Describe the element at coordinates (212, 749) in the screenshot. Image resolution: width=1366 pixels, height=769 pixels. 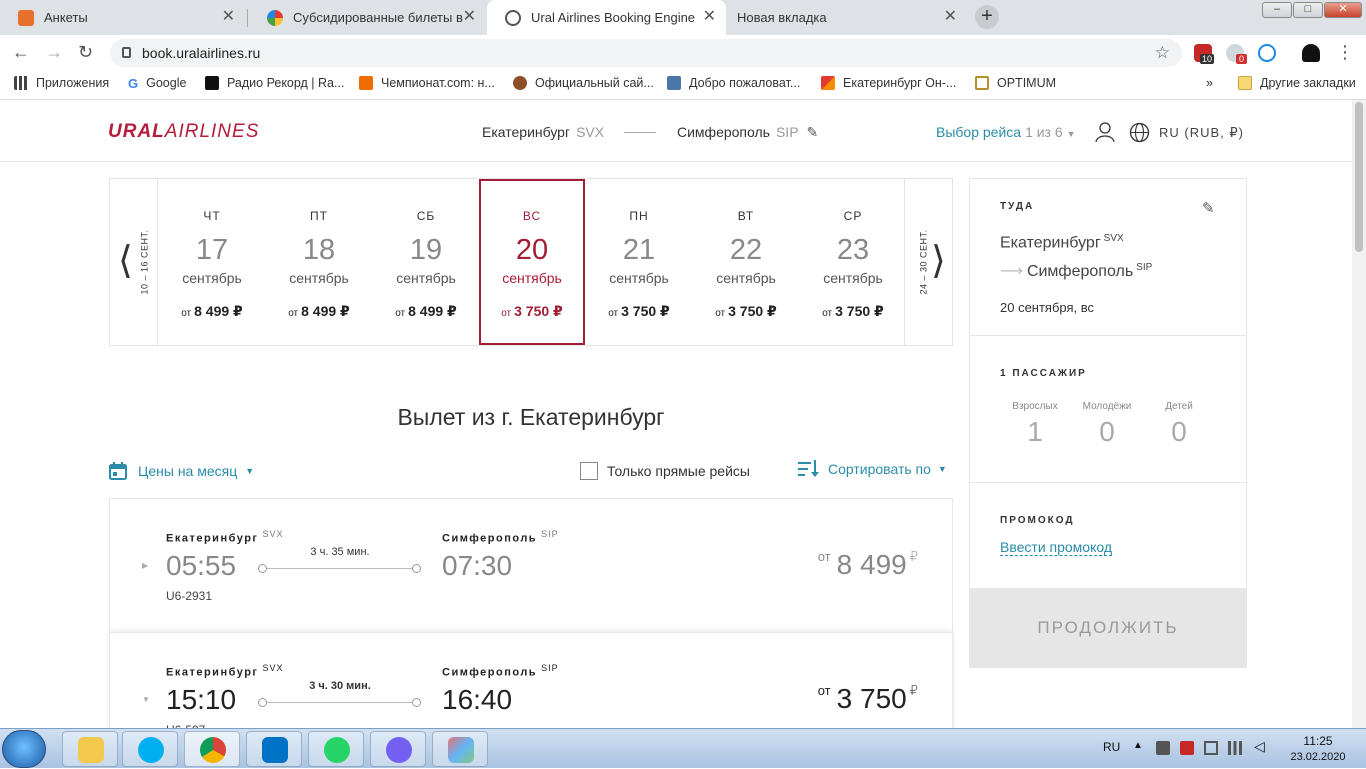
I see `taskbar-chrome` at that location.